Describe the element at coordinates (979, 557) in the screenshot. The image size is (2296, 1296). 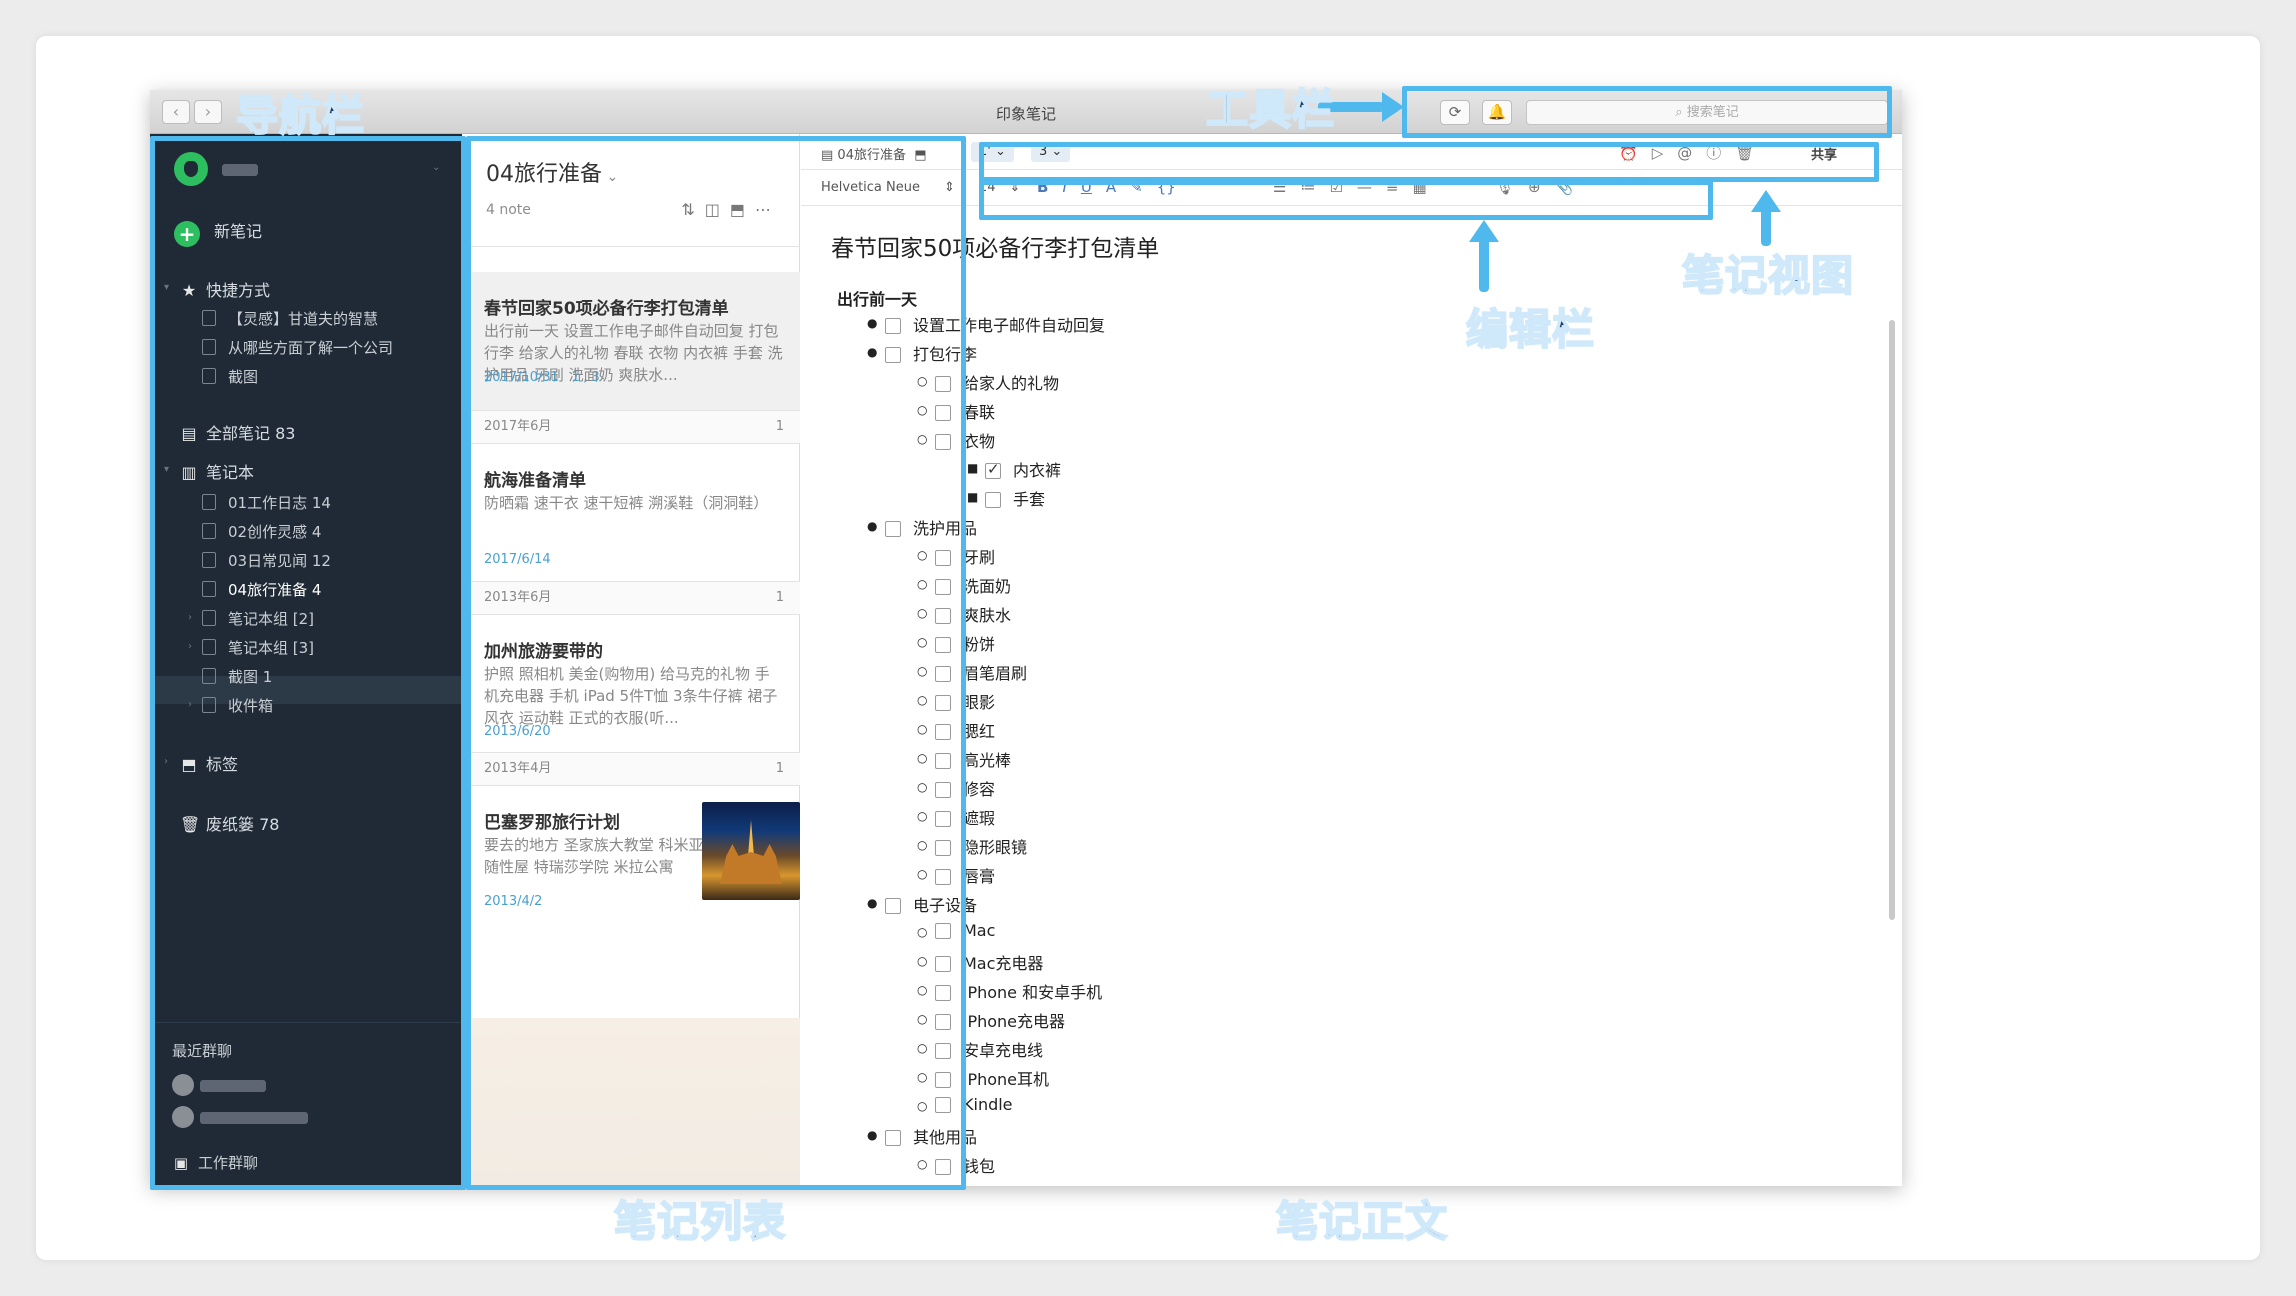
I see `item-text: 牙刷` at that location.